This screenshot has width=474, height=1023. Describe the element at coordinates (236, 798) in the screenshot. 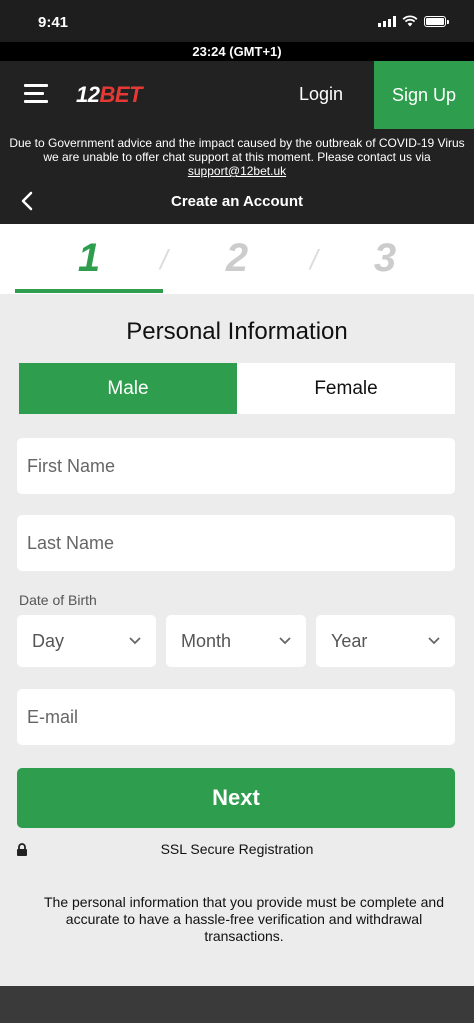

I see `next-button: Next` at that location.